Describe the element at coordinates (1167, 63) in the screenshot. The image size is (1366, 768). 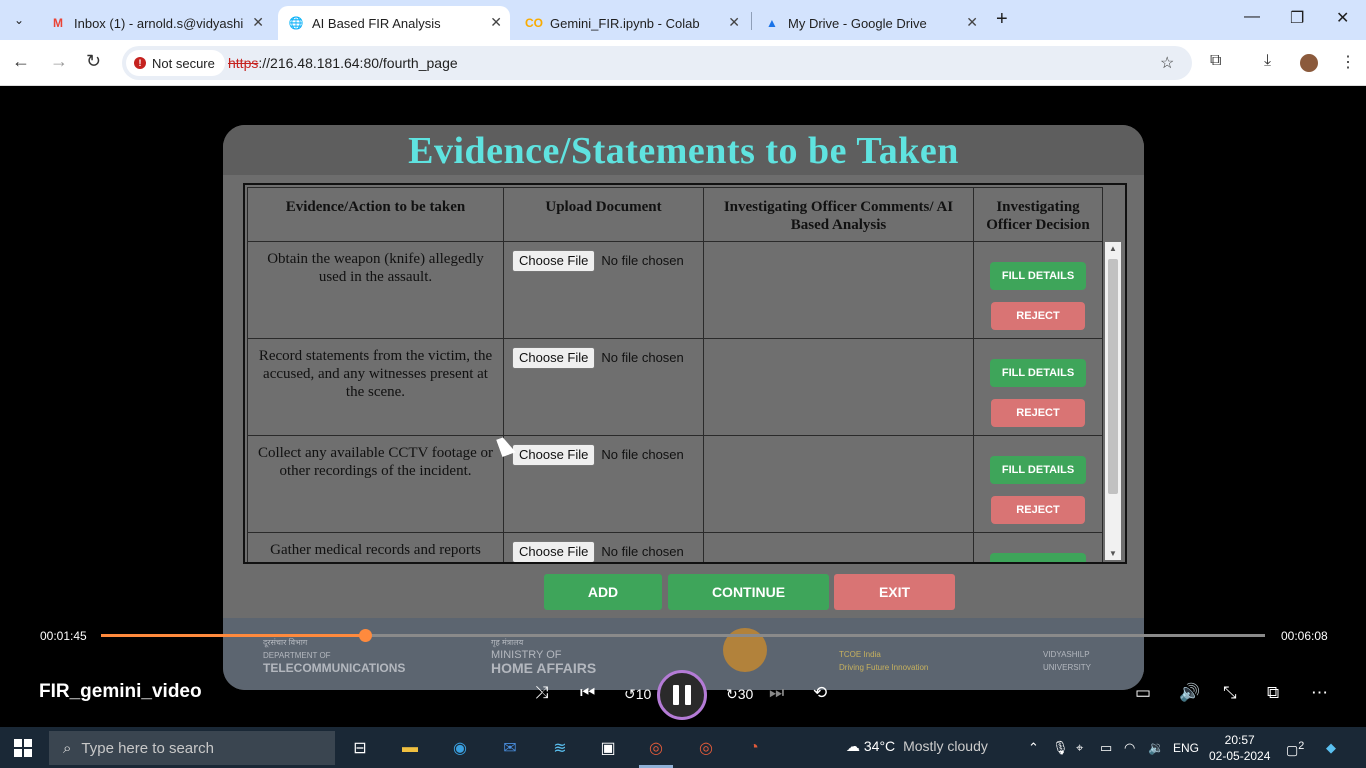
I see `bookmark-star-icon: ☆` at that location.